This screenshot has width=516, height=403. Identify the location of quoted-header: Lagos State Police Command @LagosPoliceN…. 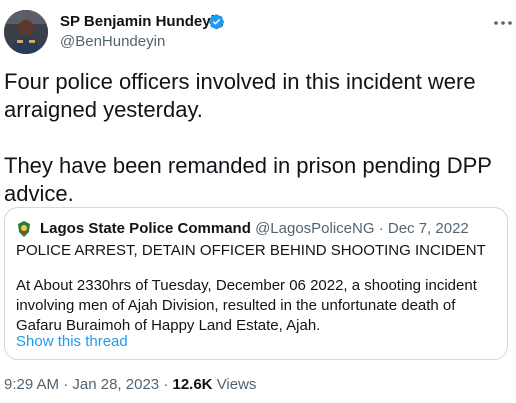
(254, 228).